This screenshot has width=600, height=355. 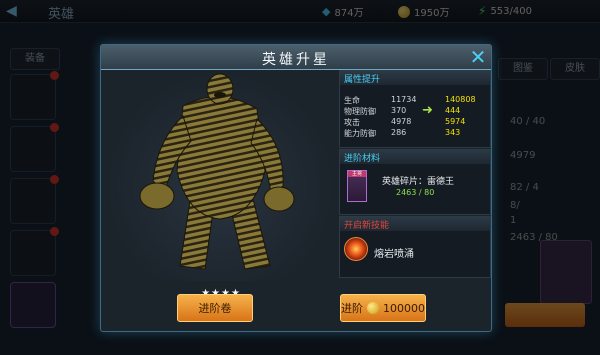 I want to click on skill-header: 开启新技能, so click(x=415, y=224).